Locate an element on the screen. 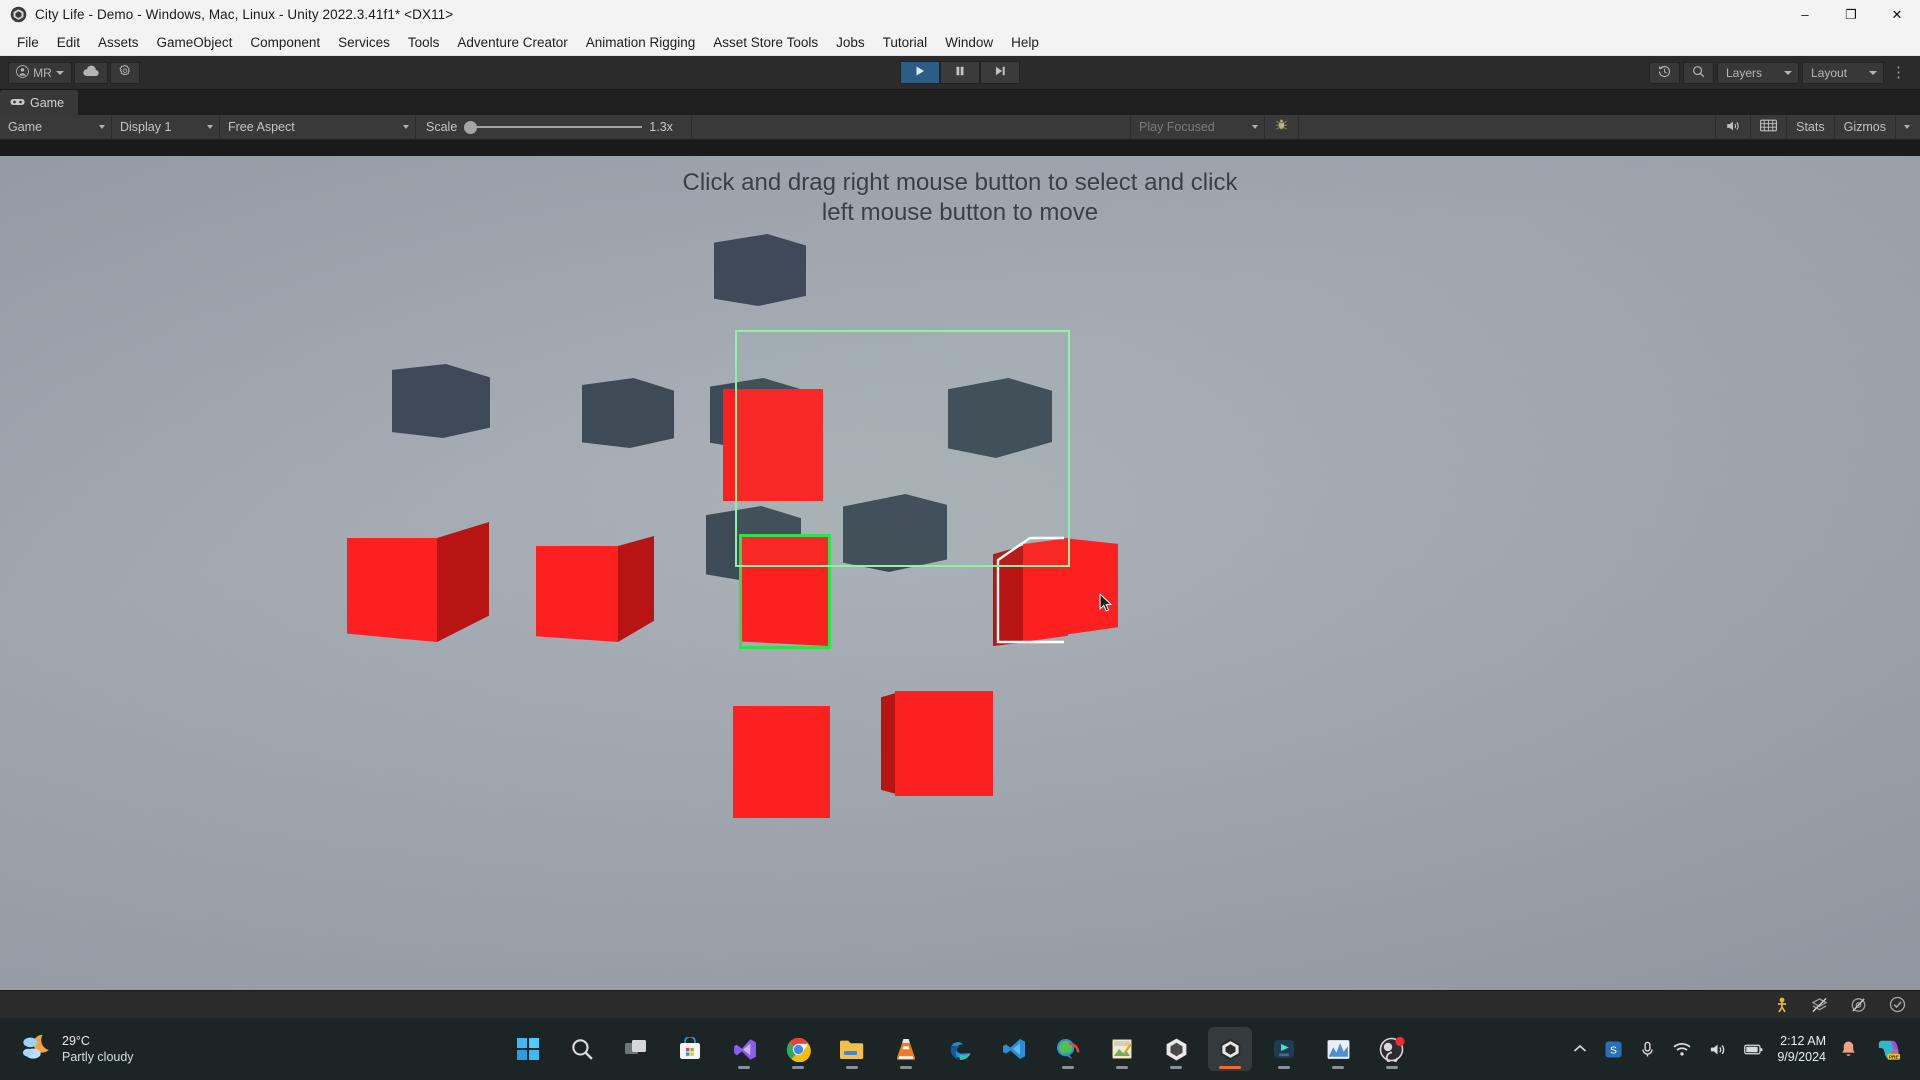 The image size is (1920, 1080). weather-description: Partly cloudy is located at coordinates (98, 1057).